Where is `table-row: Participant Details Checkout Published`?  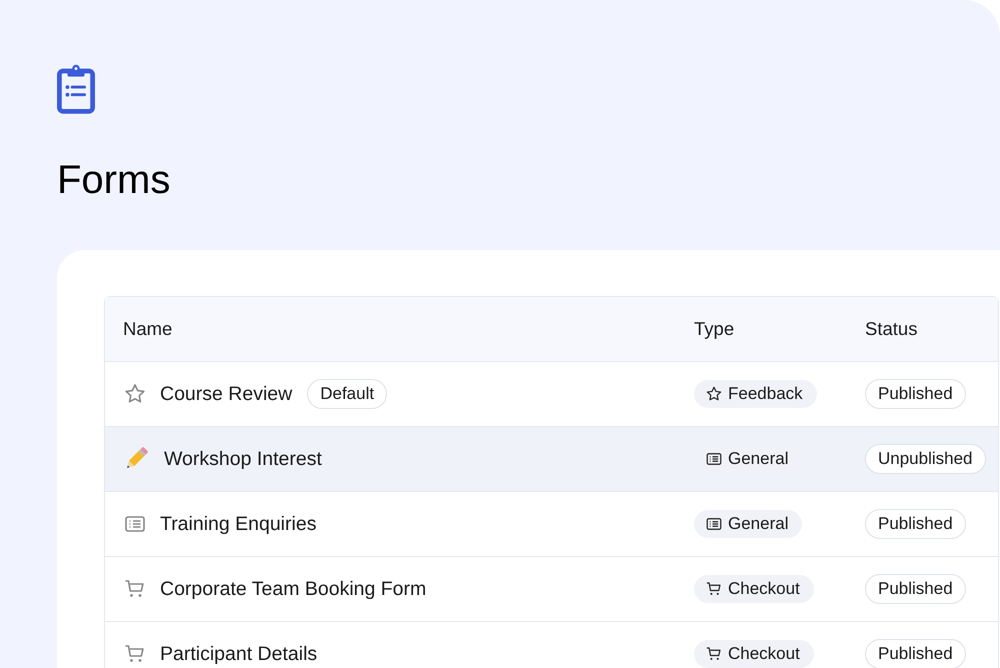
table-row: Participant Details Checkout Published is located at coordinates (551, 644).